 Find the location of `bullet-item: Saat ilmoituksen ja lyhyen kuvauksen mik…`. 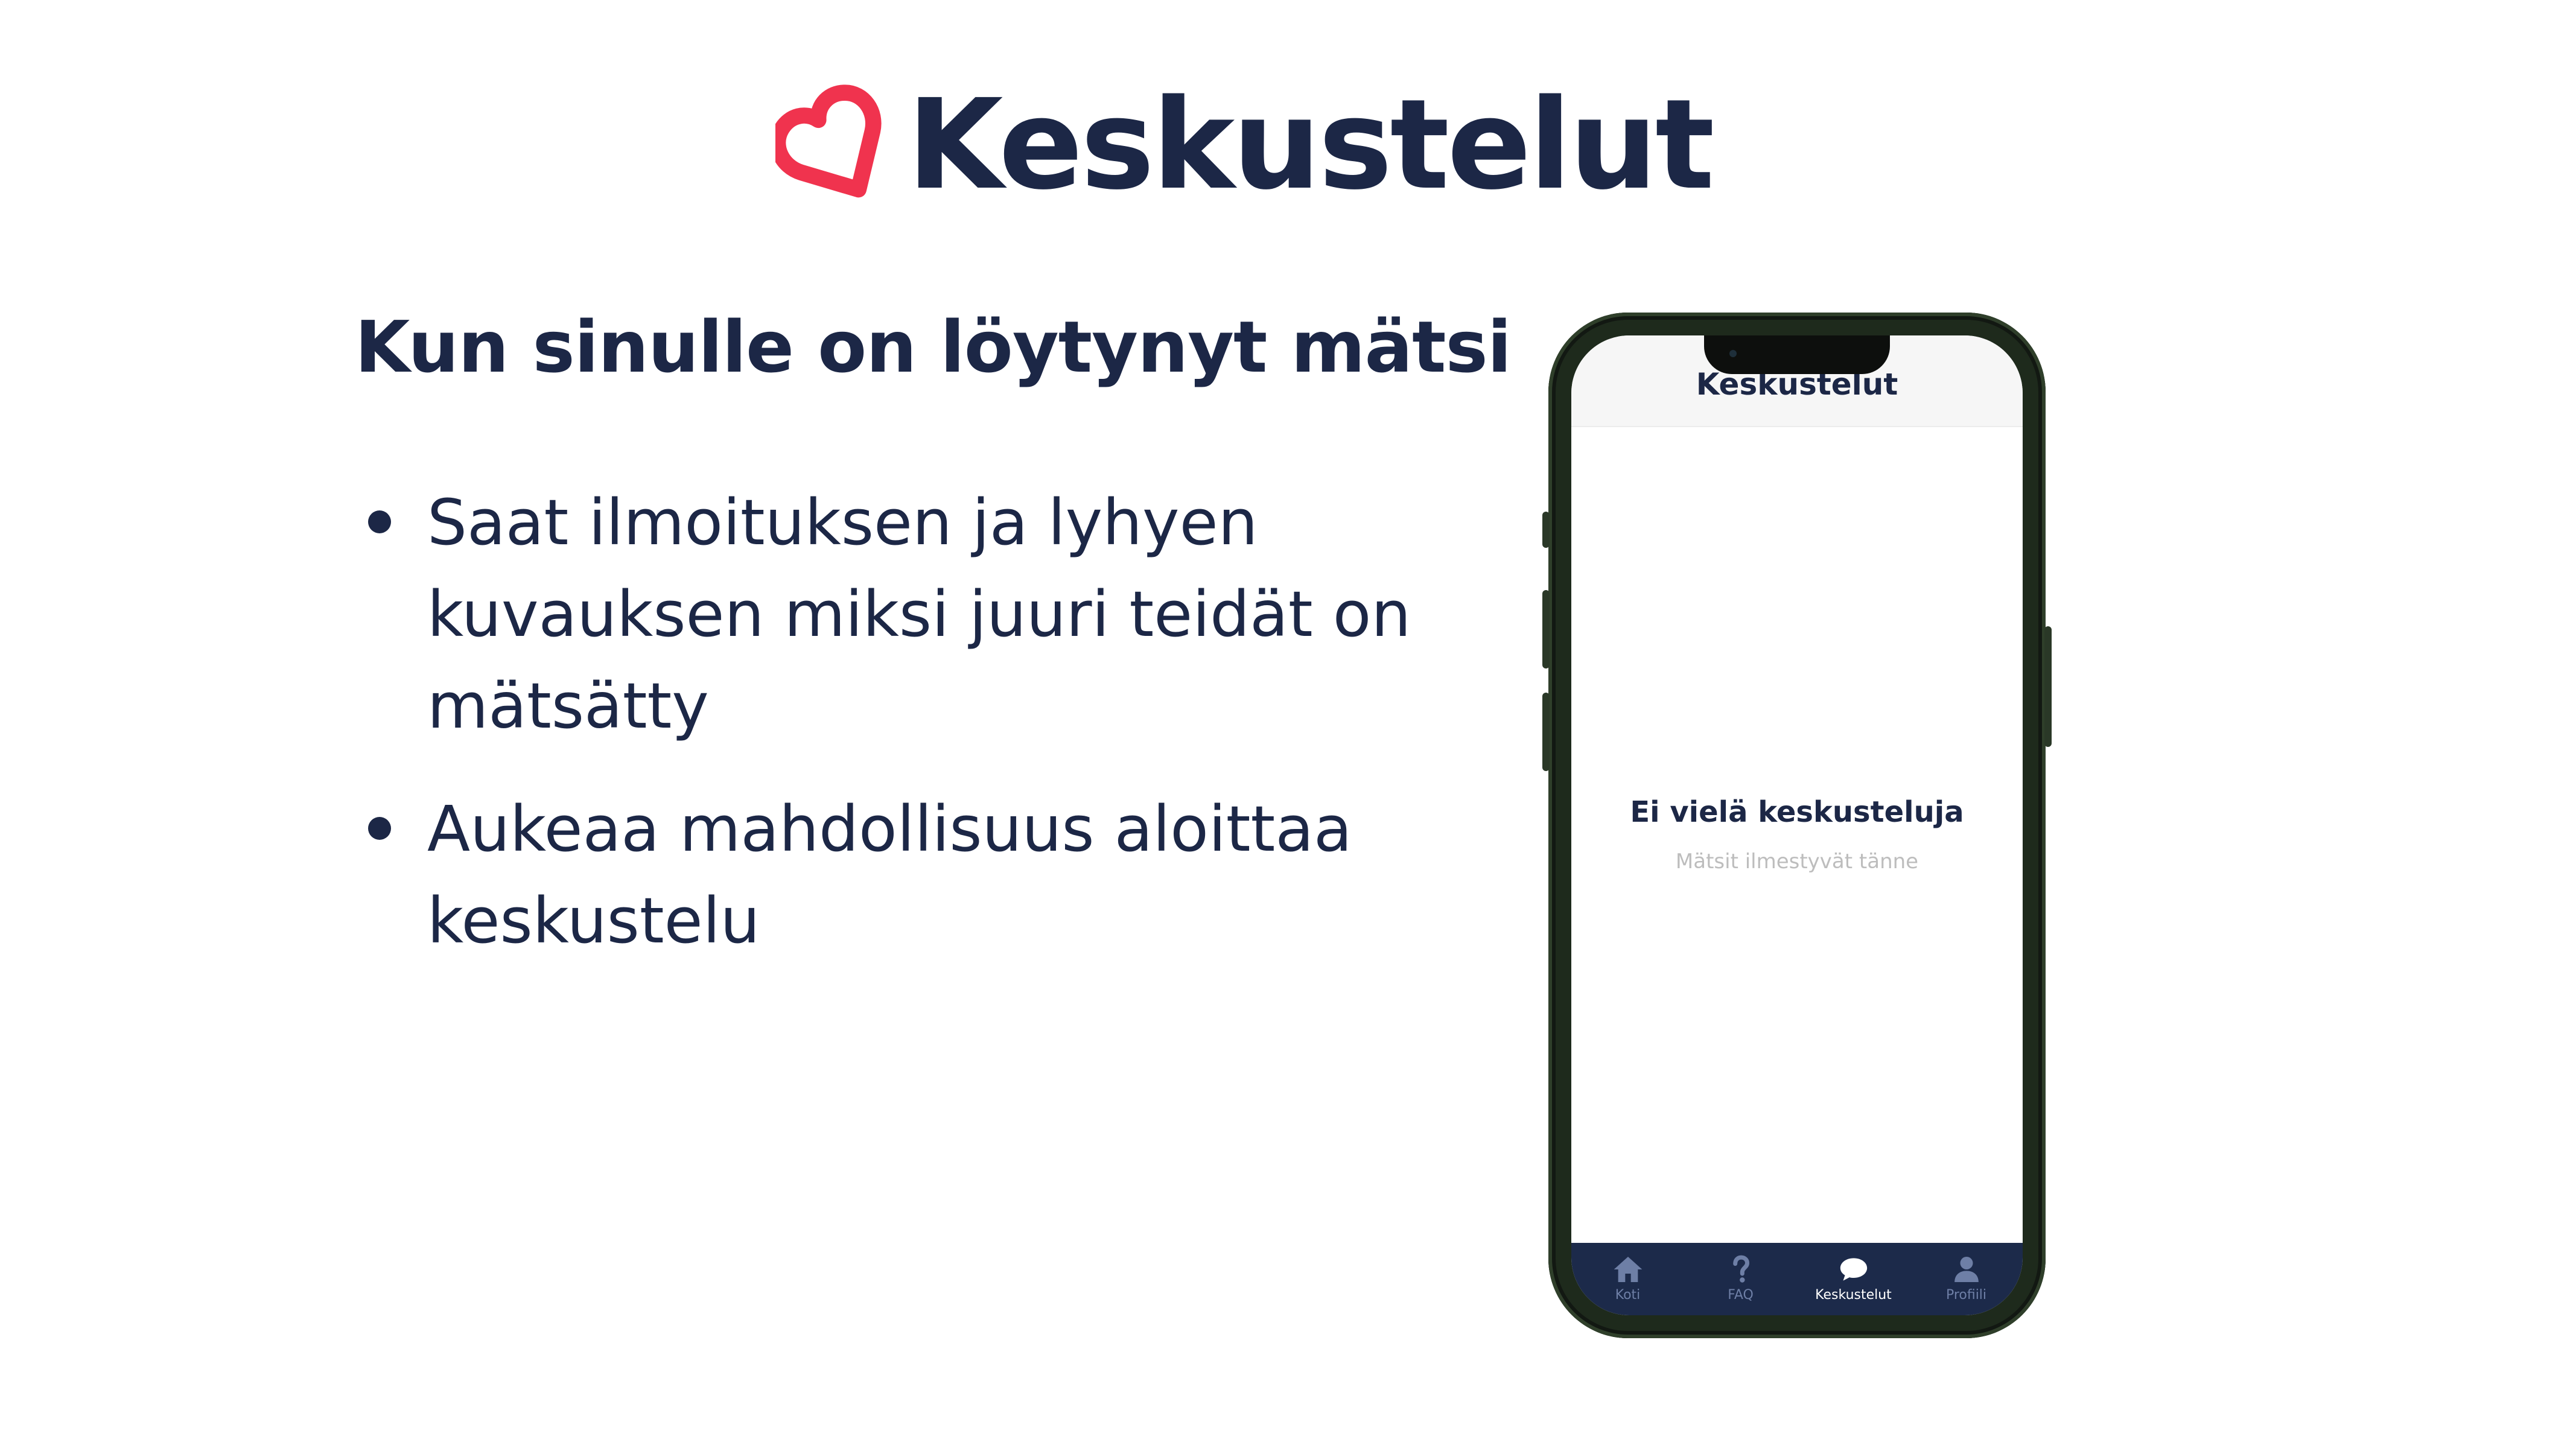

bullet-item: Saat ilmoituksen ja lyhyen kuvauksen mik… is located at coordinates (904, 615).